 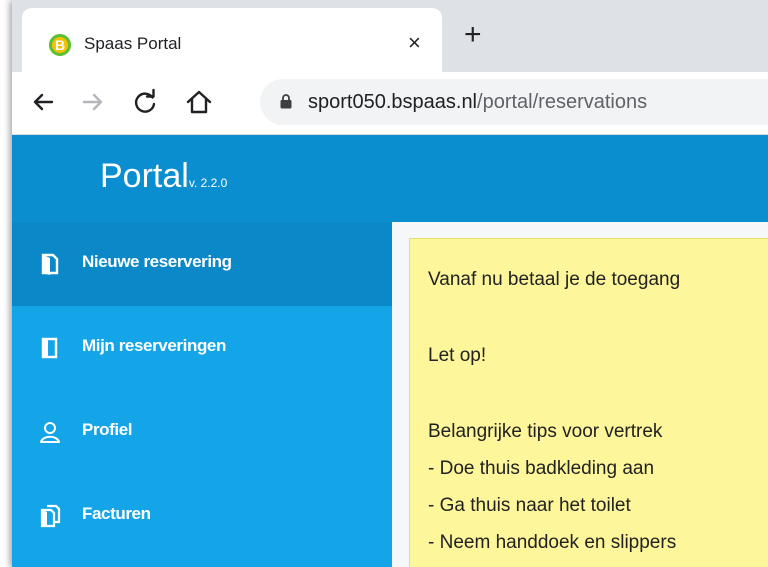 I want to click on sidebar-item-my-reservations: Mijn reserveringen, so click(x=202, y=348).